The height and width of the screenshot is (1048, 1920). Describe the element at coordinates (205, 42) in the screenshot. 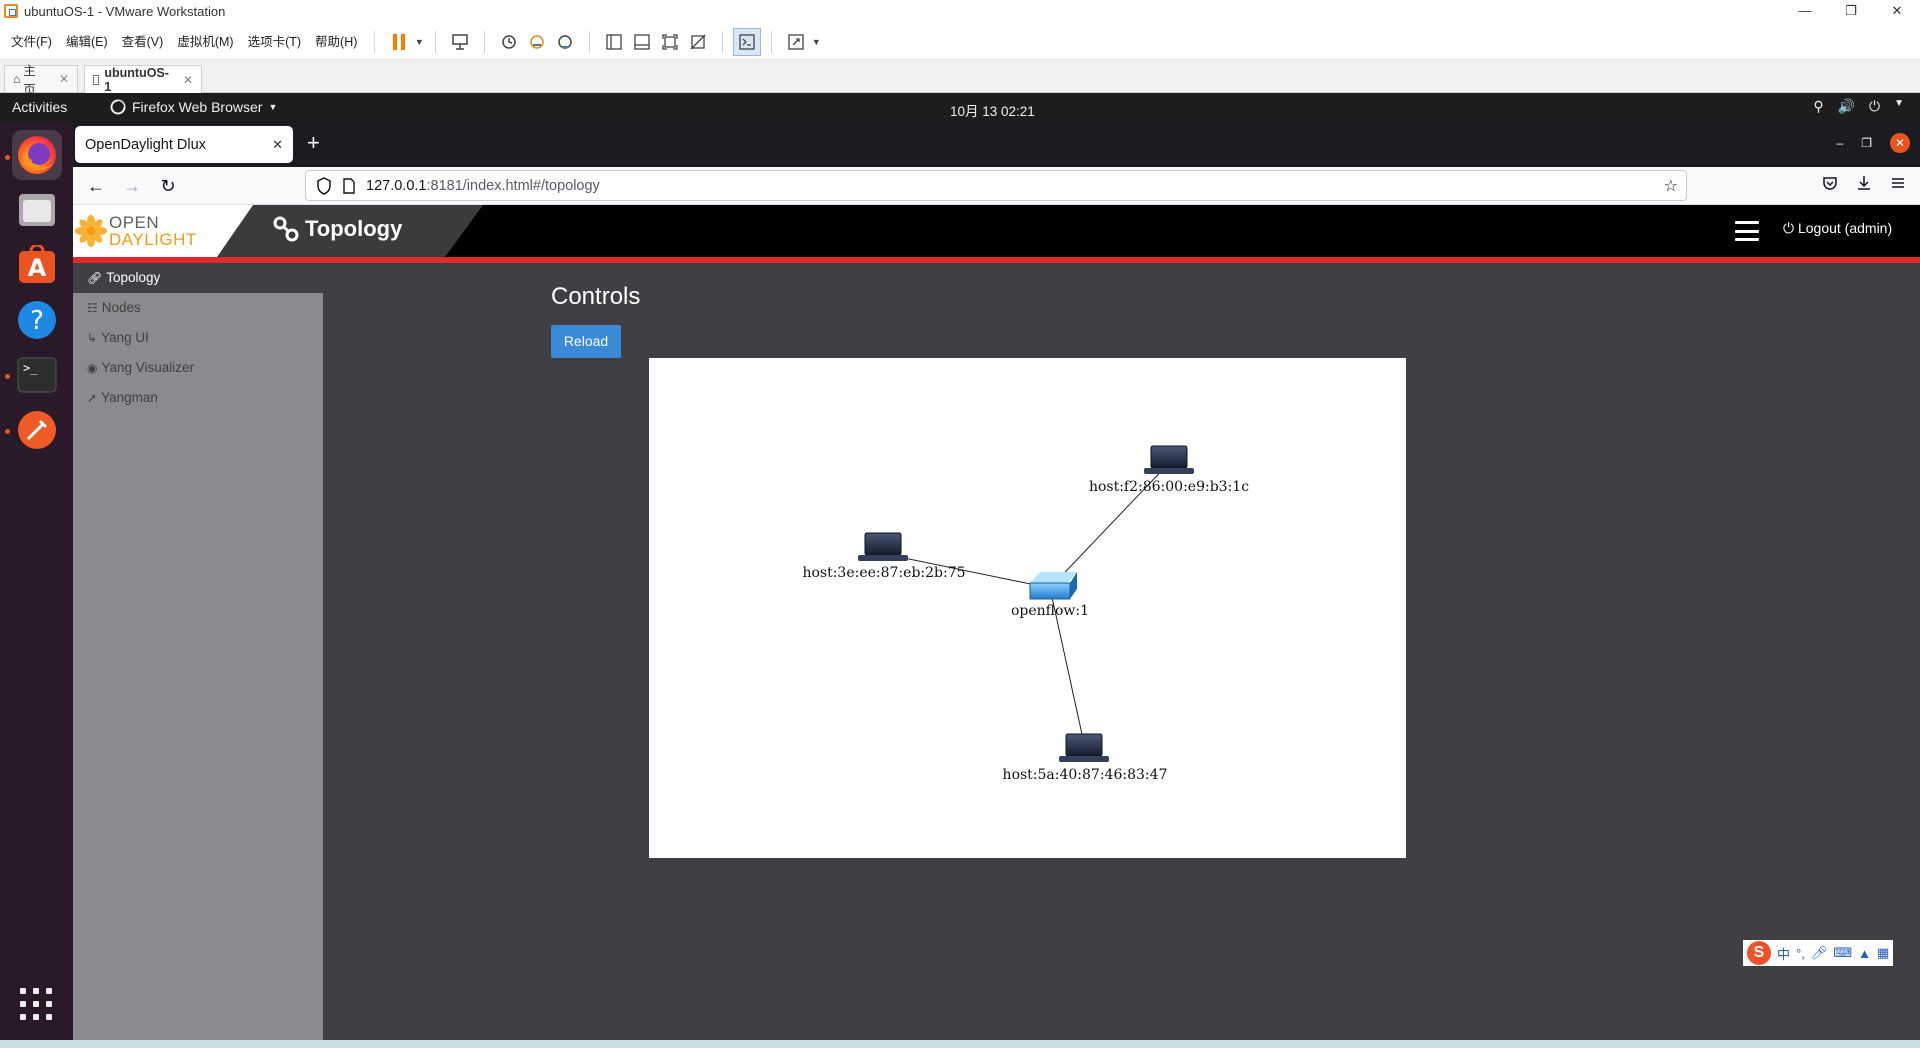

I see `menu-vm: 虚拟机(M)` at that location.